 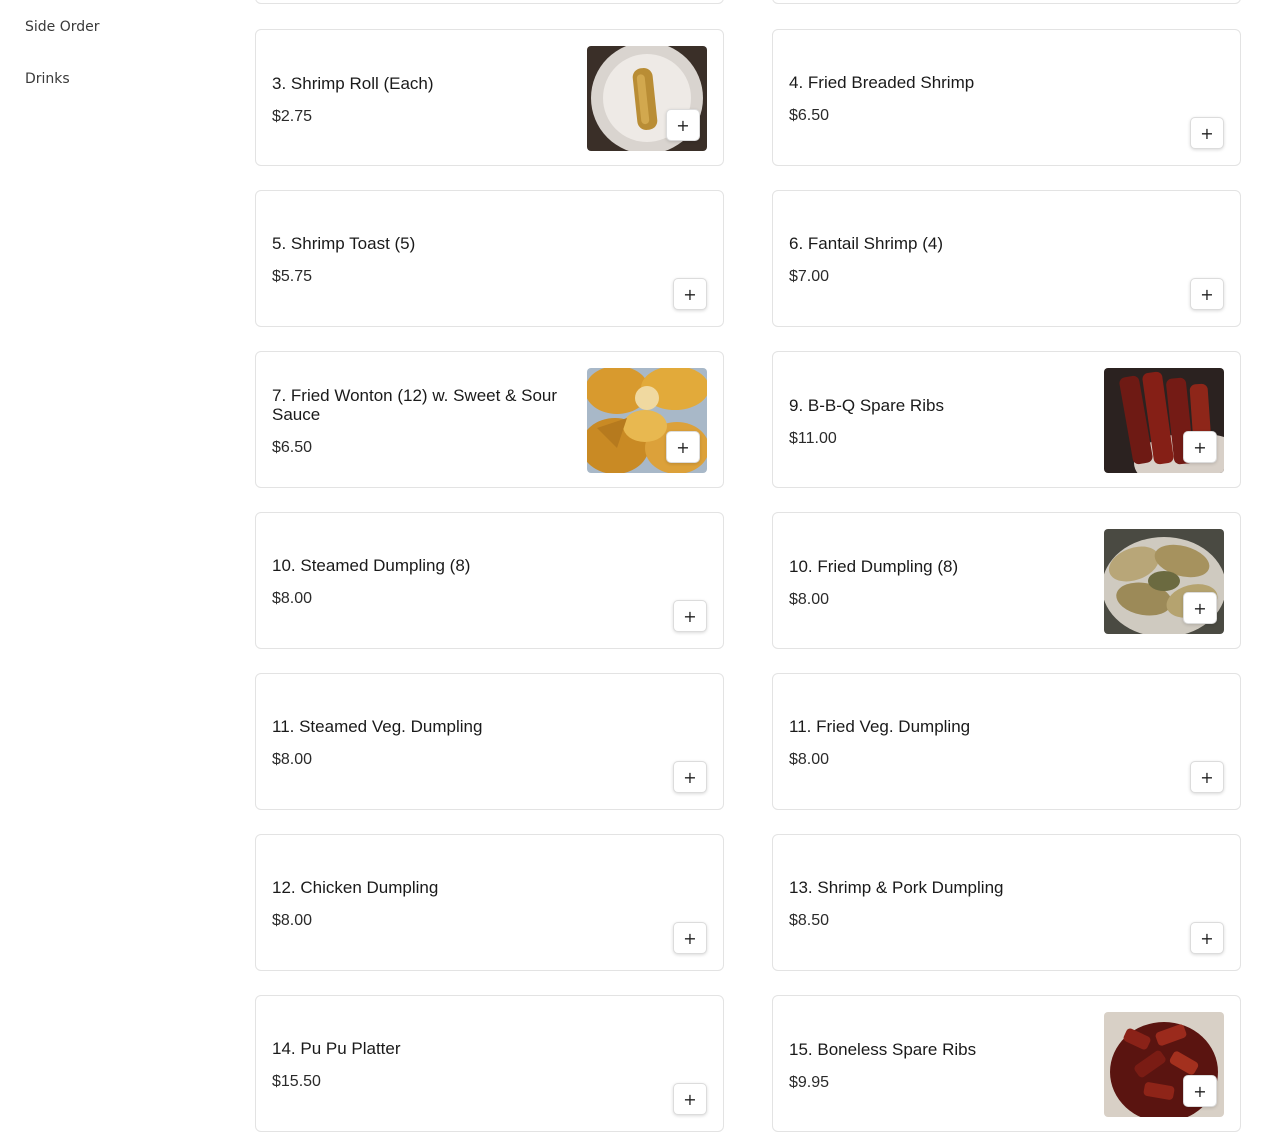 What do you see at coordinates (809, 920) in the screenshot?
I see `item-price: $8.50` at bounding box center [809, 920].